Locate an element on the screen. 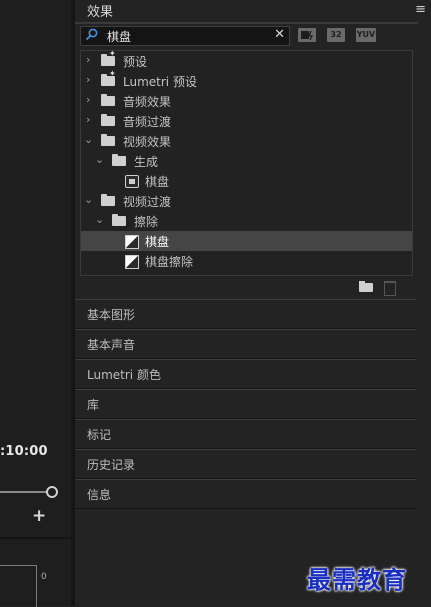  tree-item-lumetri-presets: › Lumetri 预设 is located at coordinates (246, 80).